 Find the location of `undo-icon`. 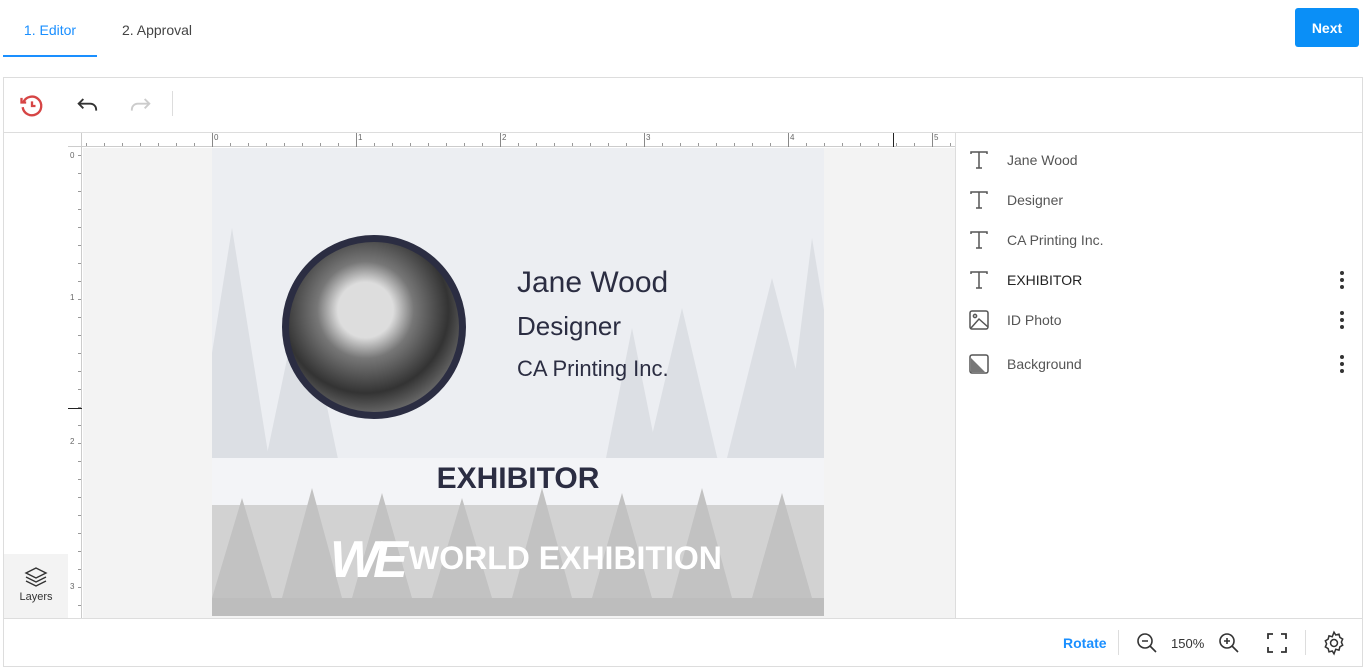

undo-icon is located at coordinates (88, 106).